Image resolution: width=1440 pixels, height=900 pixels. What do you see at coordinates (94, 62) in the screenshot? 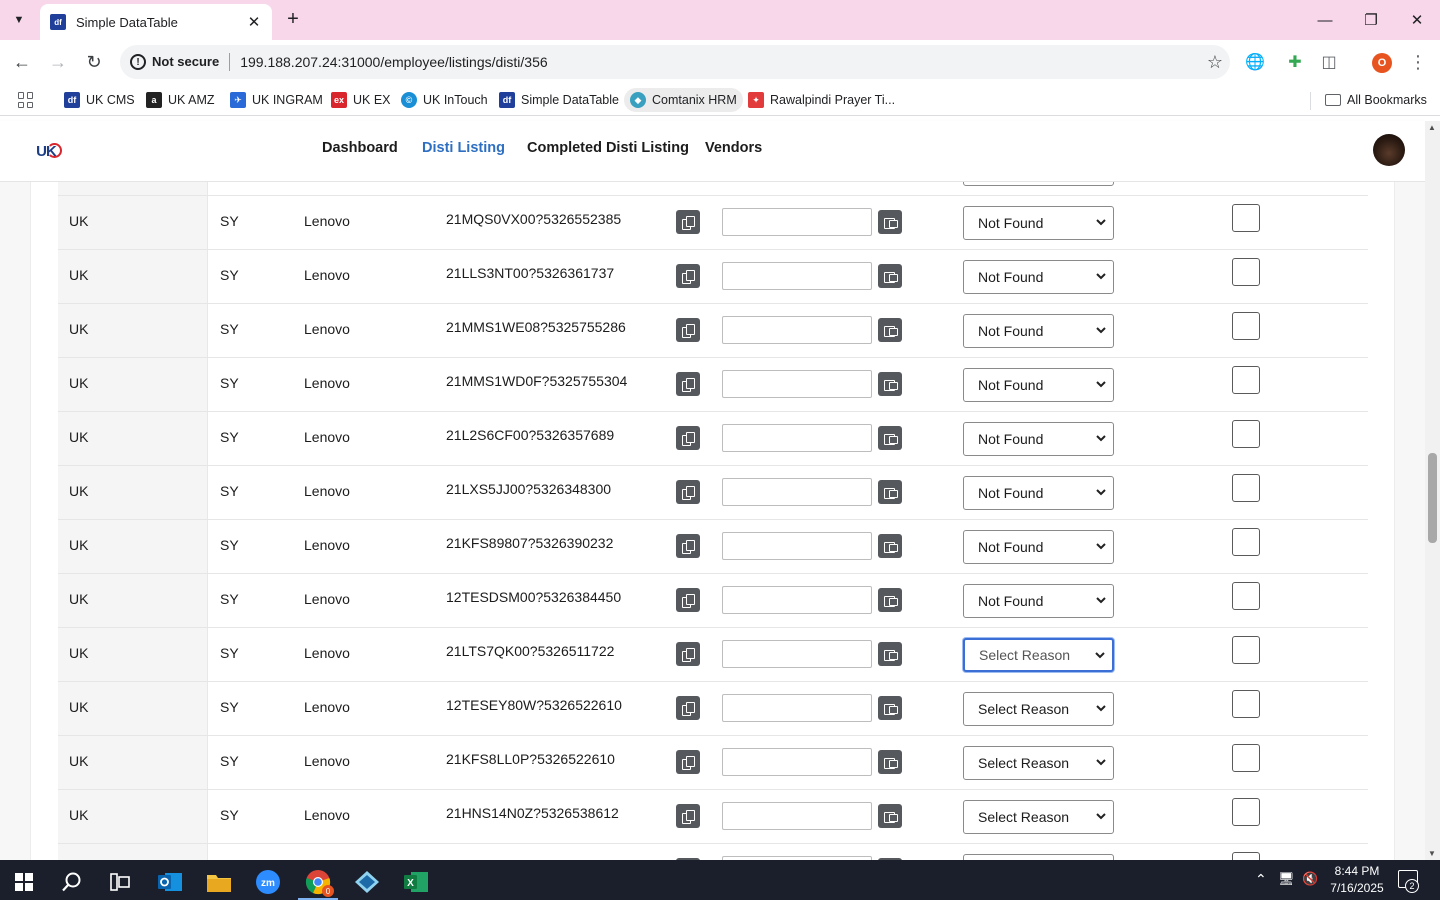
I see `reload-icon: ↻` at bounding box center [94, 62].